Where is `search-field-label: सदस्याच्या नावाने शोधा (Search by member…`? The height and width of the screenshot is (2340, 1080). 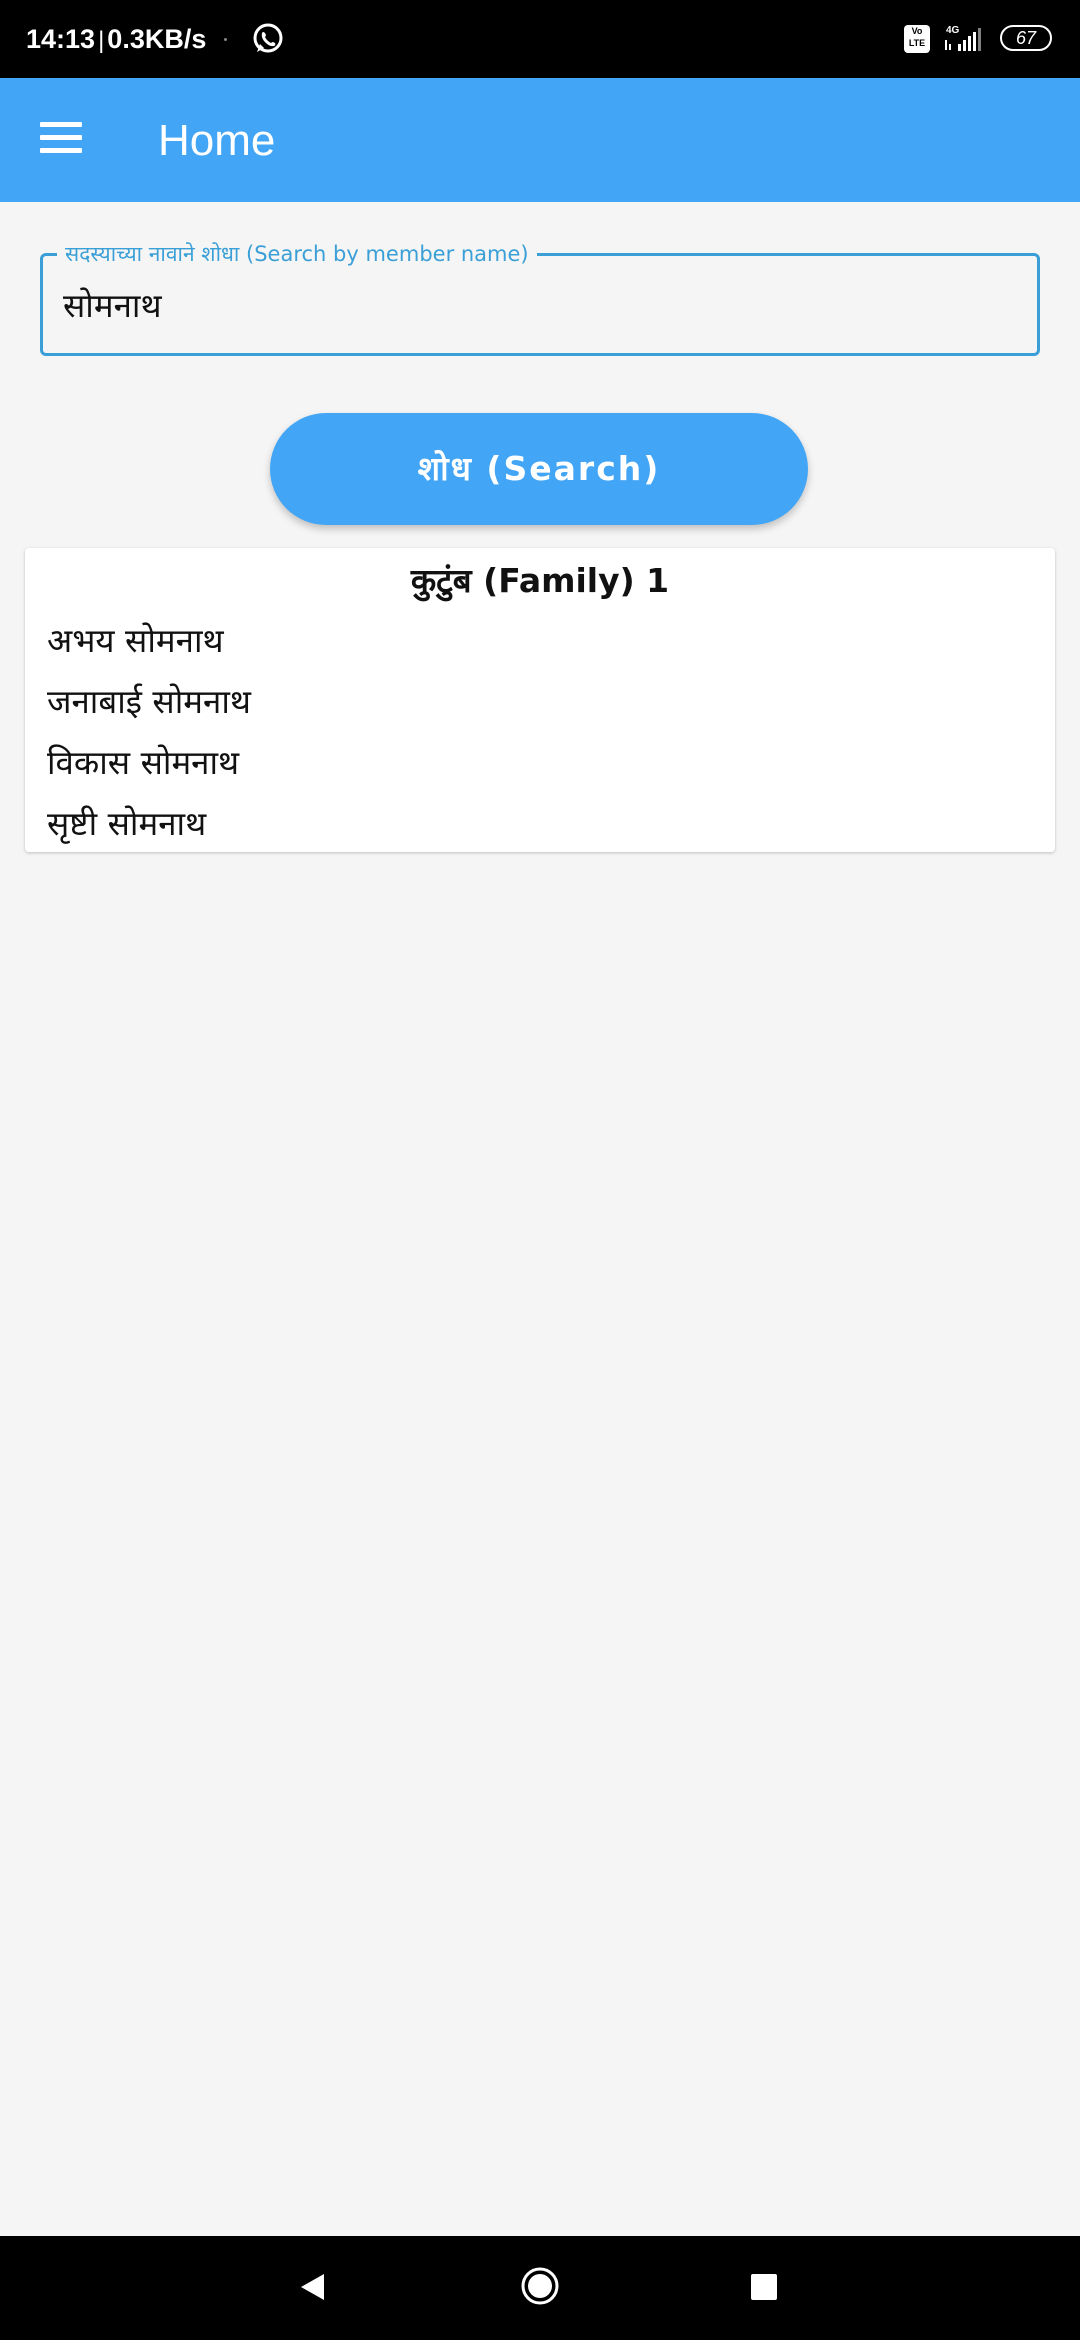
search-field-label: सदस्याच्या नावाने शोधा (Search by member… is located at coordinates (297, 254).